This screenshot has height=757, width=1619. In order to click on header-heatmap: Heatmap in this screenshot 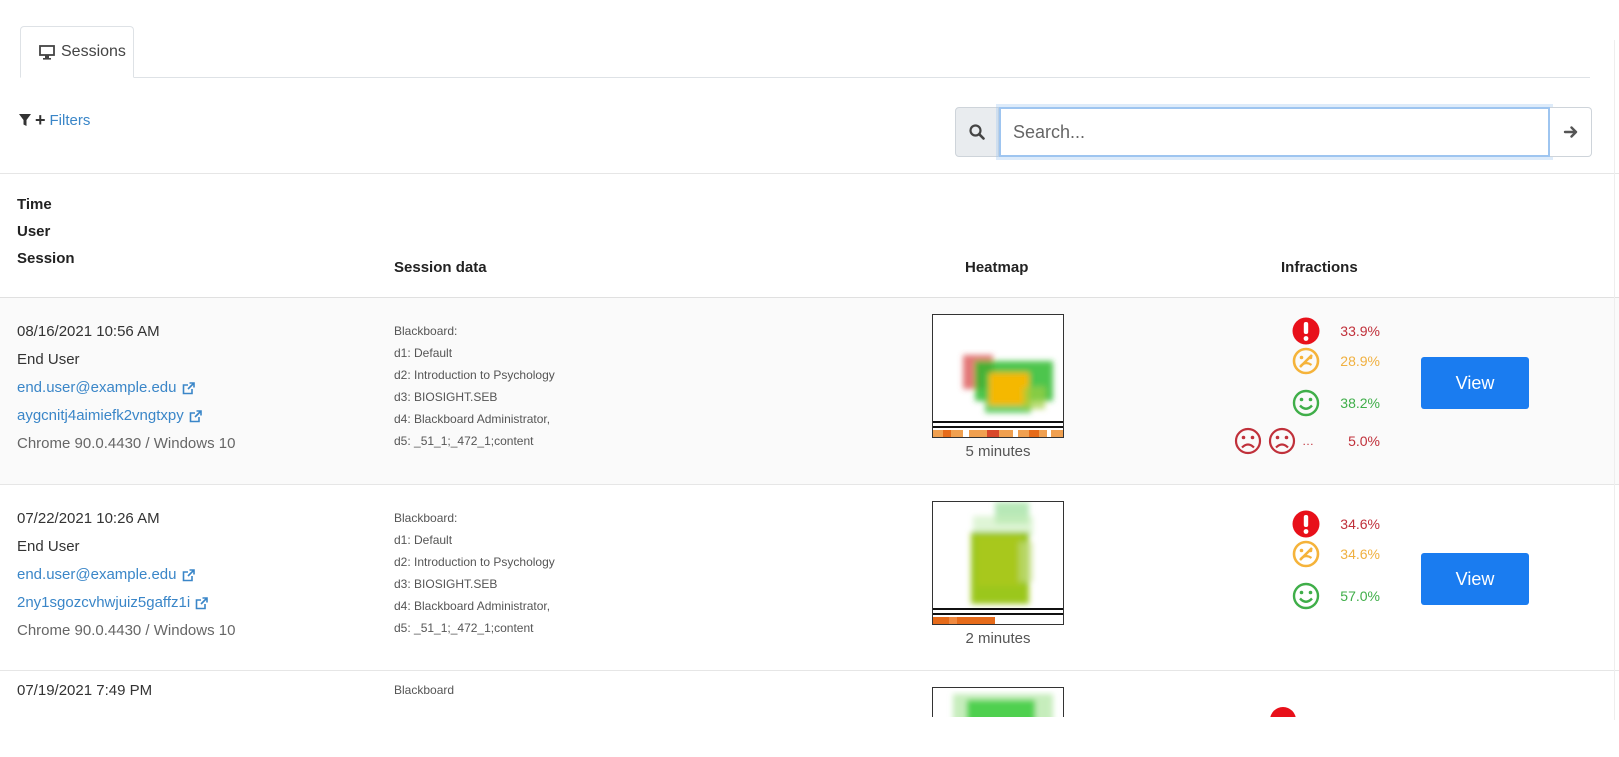, I will do `click(997, 267)`.